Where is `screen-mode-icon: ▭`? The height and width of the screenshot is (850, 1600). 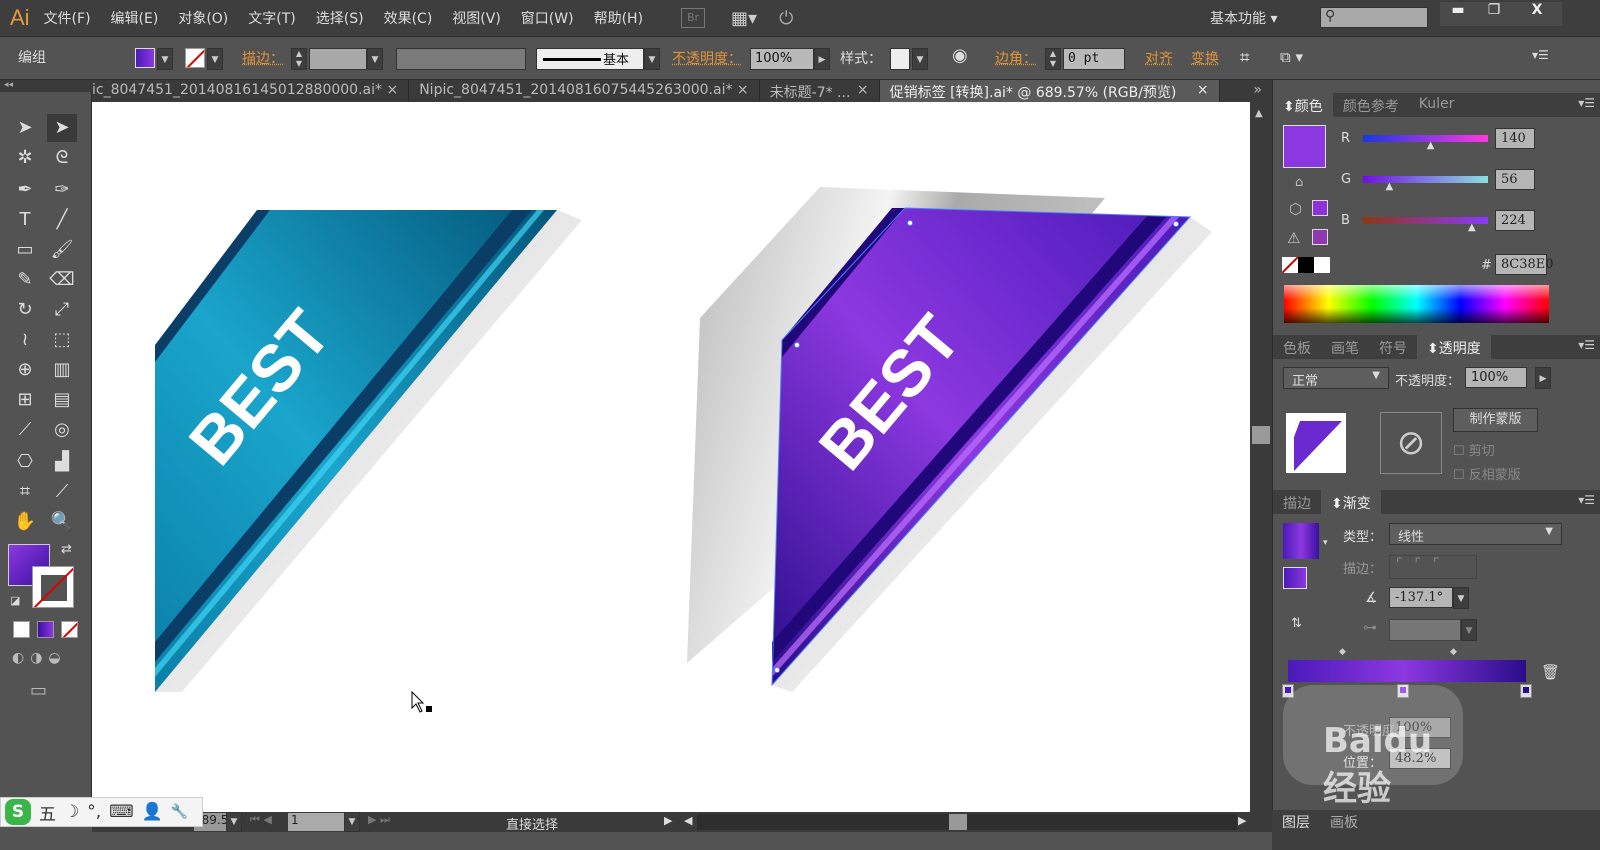
screen-mode-icon: ▭ is located at coordinates (38, 690).